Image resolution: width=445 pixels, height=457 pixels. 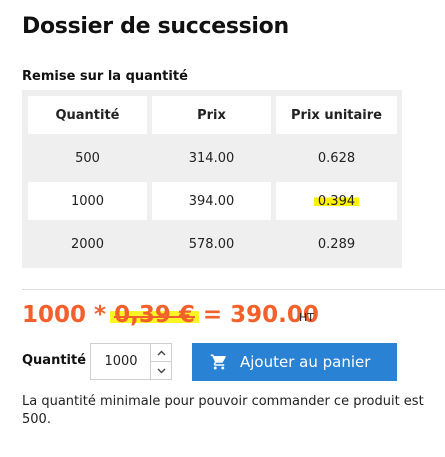 I want to click on add-to-cart-button: Ajouter au panier, so click(x=294, y=362).